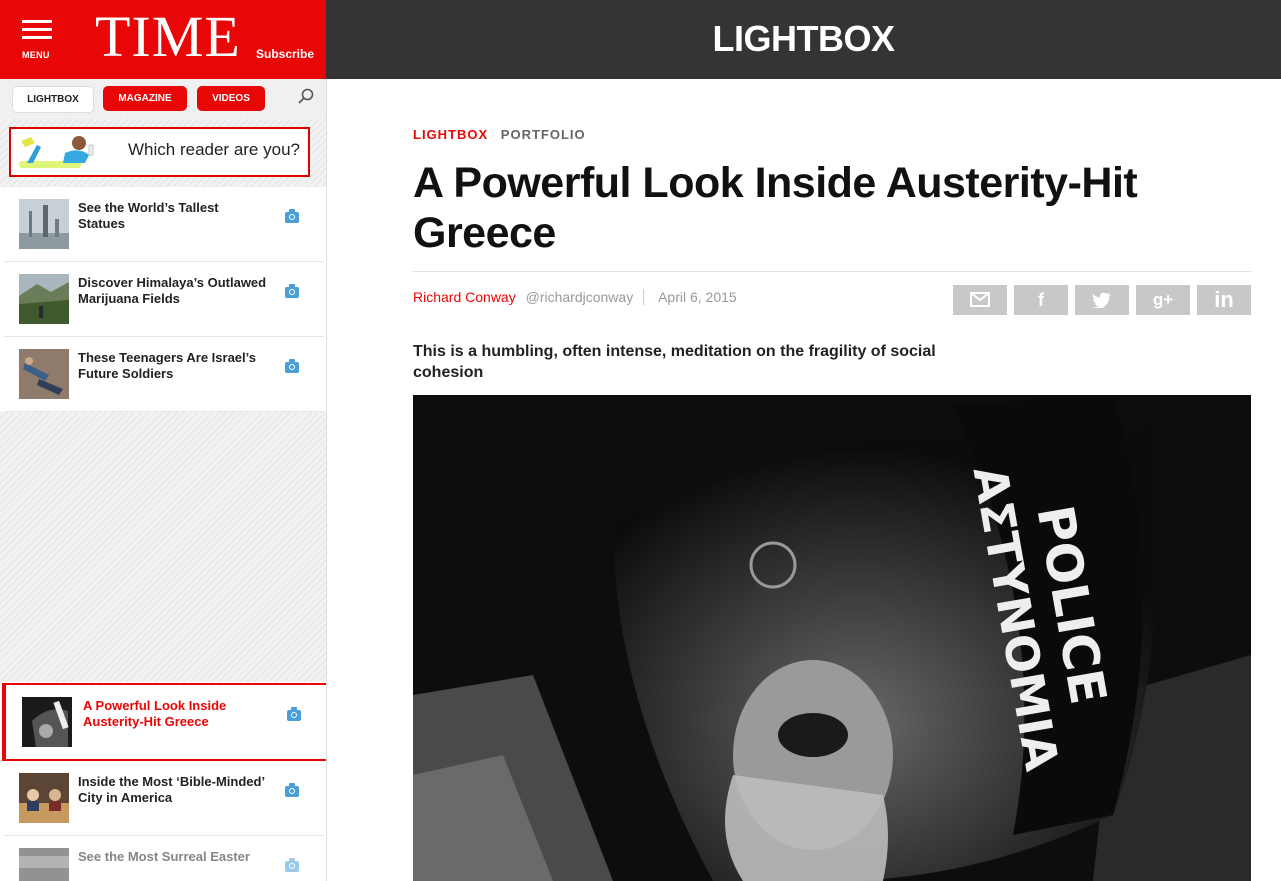 The height and width of the screenshot is (881, 1281). I want to click on menu-label: MENU, so click(36, 55).